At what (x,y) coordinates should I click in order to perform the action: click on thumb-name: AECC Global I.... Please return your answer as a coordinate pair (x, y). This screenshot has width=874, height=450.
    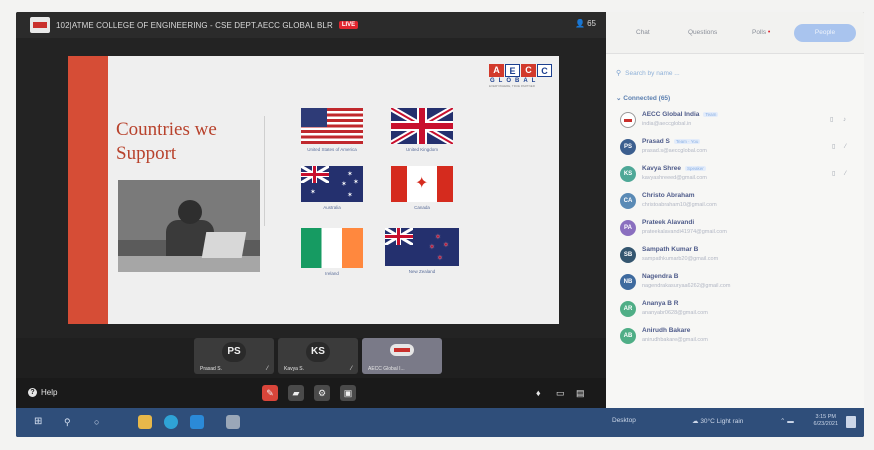
    Looking at the image, I should click on (386, 369).